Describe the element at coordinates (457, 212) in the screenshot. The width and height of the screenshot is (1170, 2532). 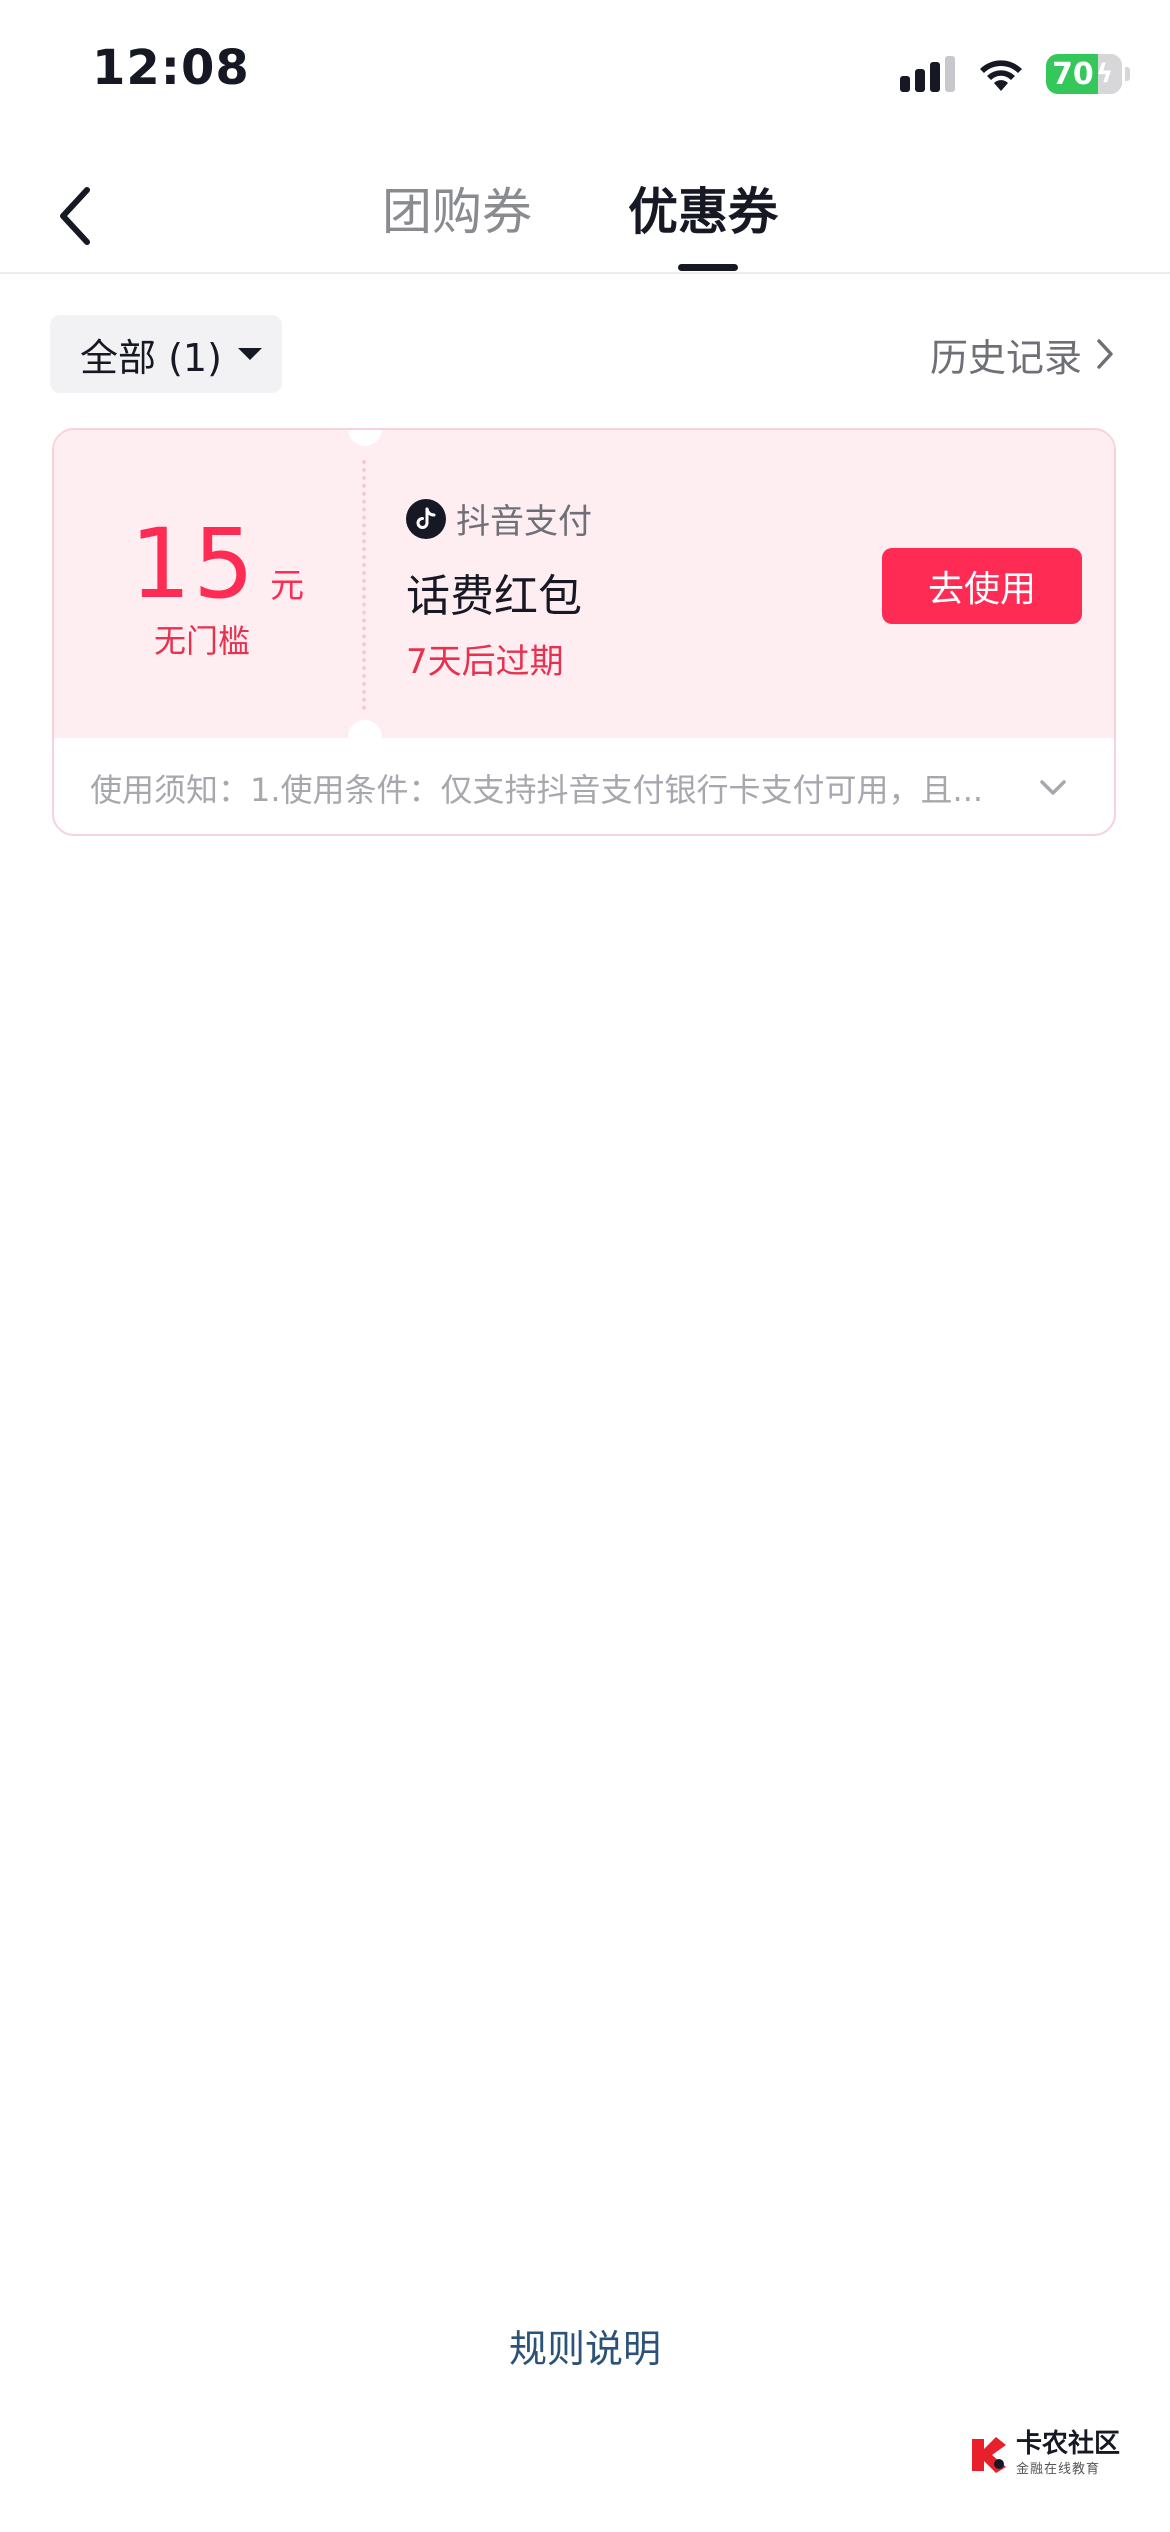
I see `tab-group-buy: 团购券` at that location.